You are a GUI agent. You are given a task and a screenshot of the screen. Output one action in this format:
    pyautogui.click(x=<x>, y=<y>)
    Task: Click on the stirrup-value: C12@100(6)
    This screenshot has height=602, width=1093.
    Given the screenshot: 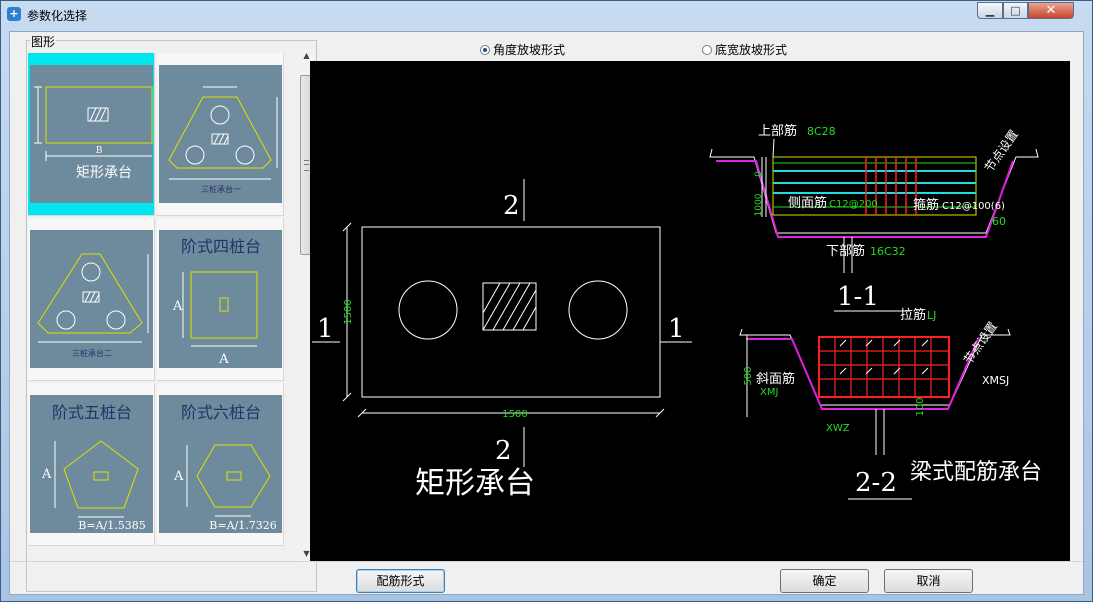 What is the action you would take?
    pyautogui.click(x=973, y=206)
    